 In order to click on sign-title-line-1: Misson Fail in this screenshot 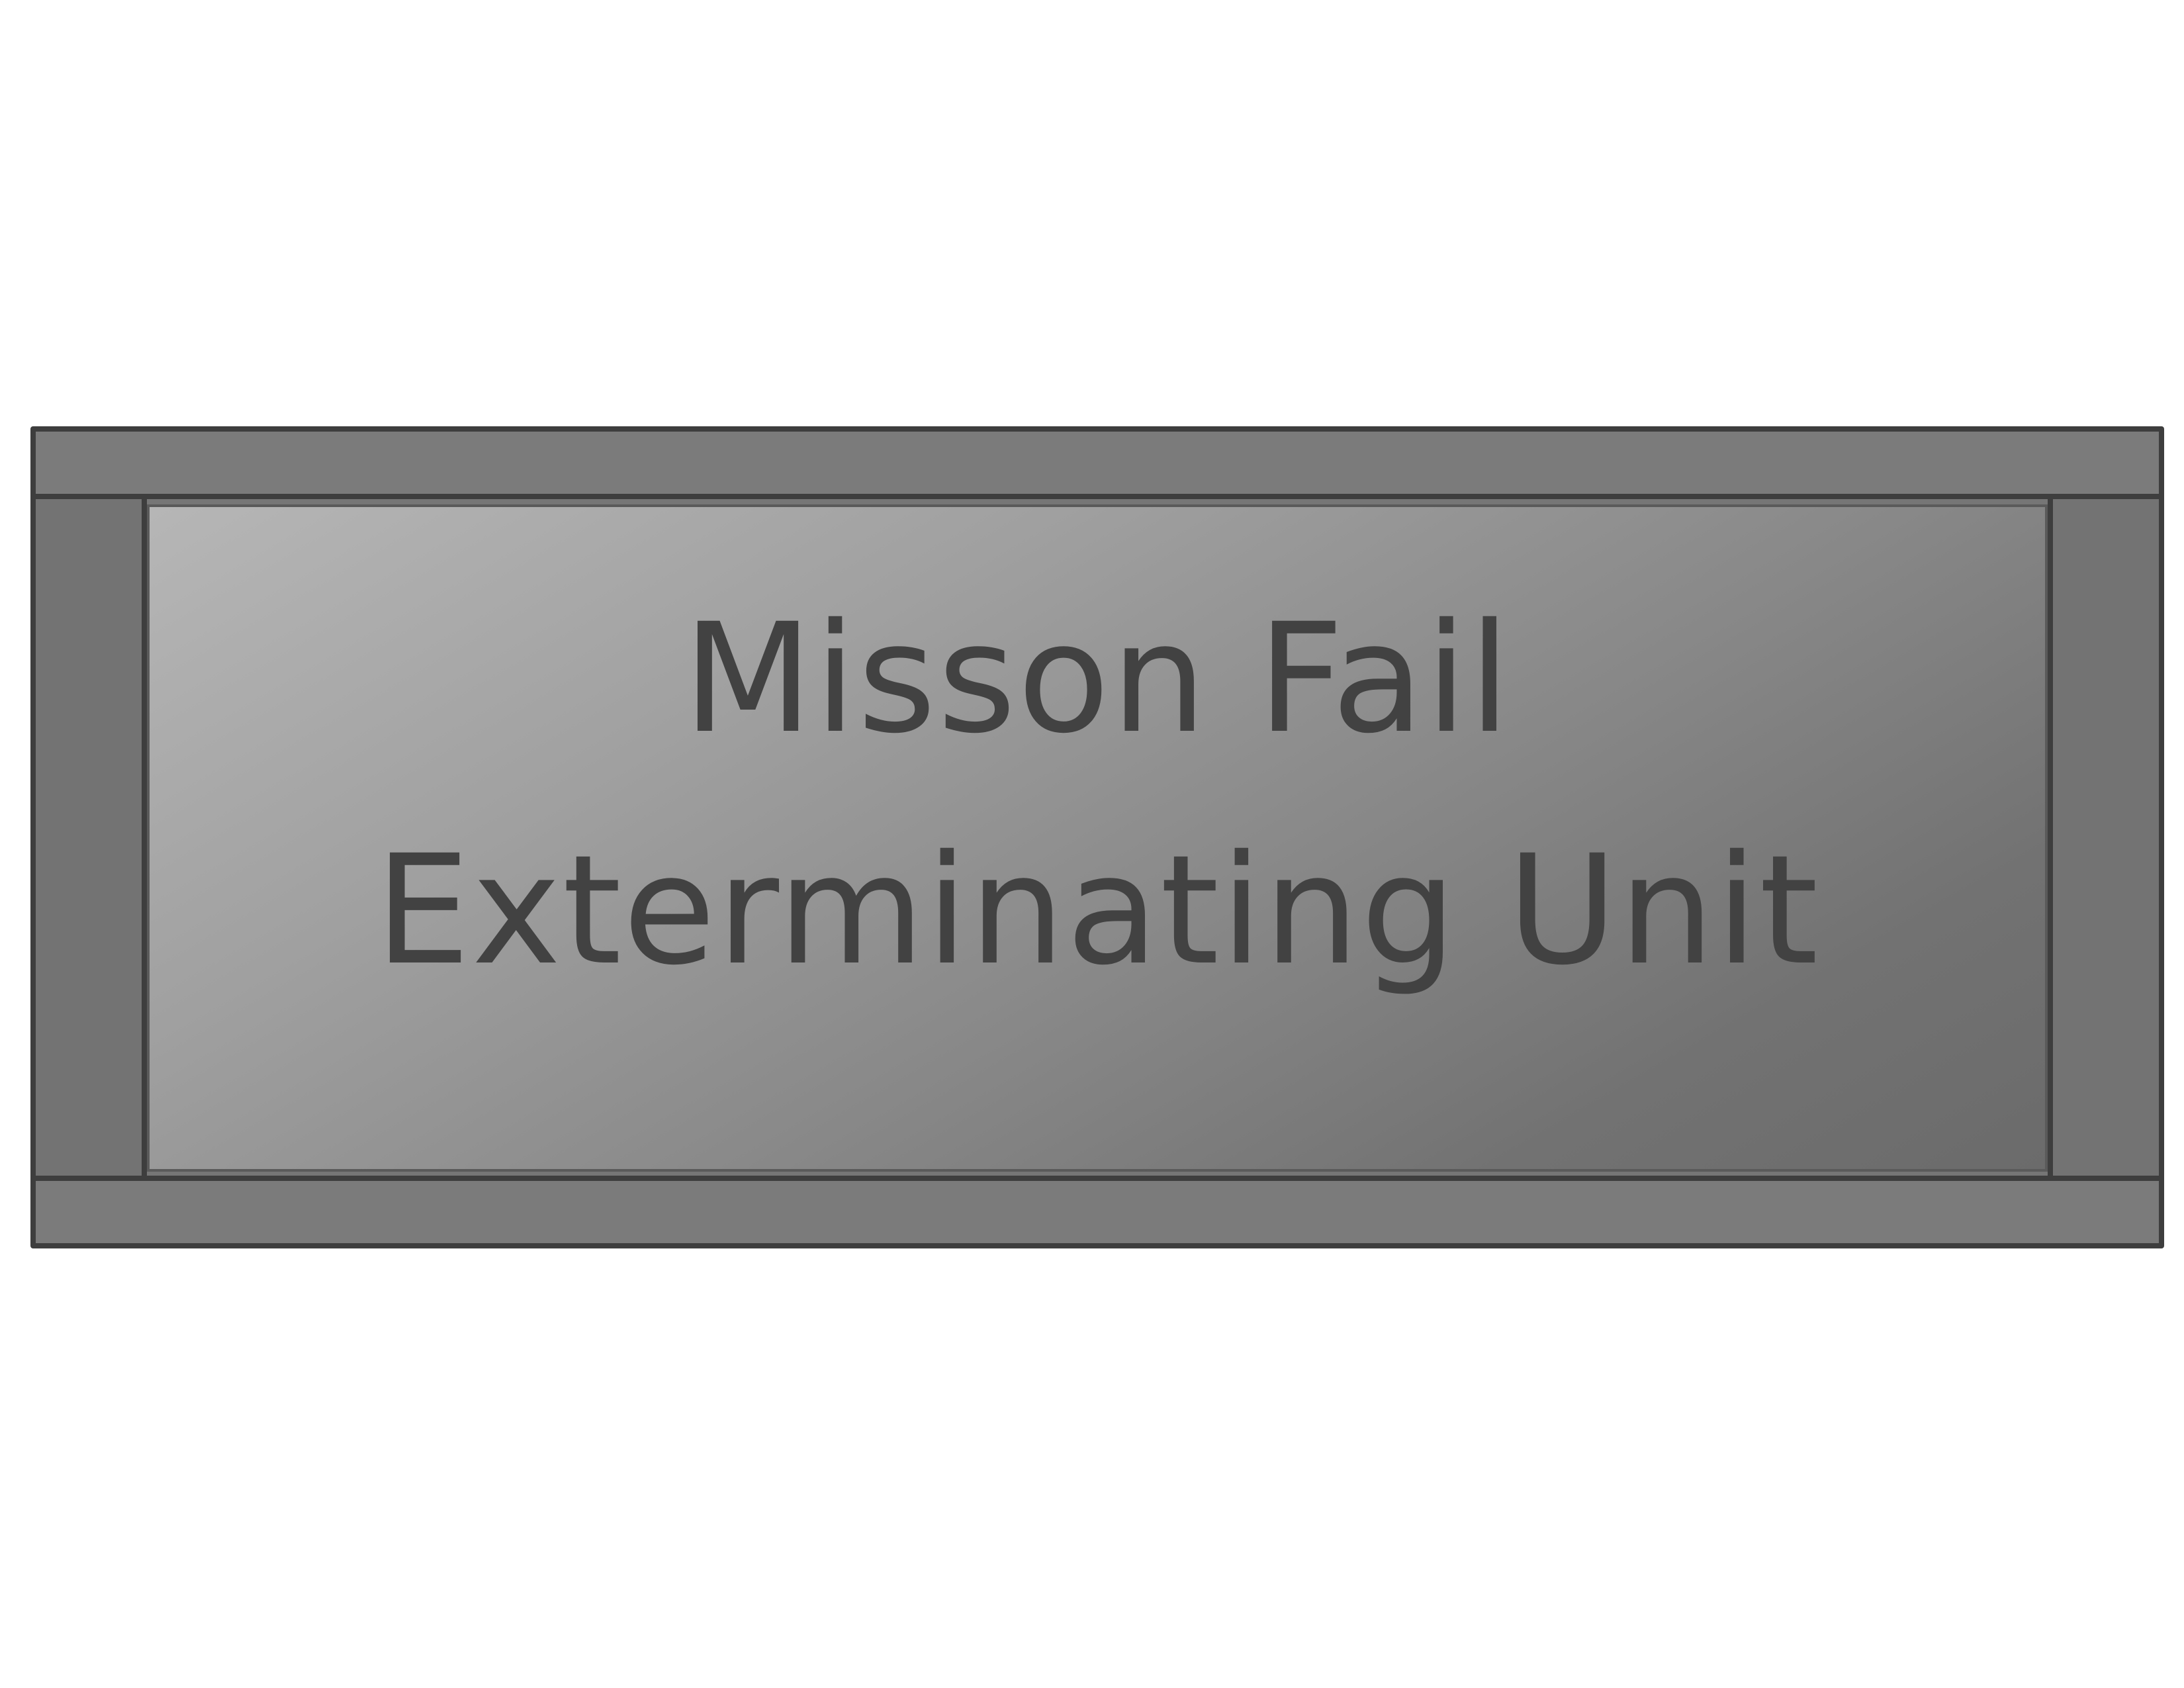, I will do `click(1097, 678)`.